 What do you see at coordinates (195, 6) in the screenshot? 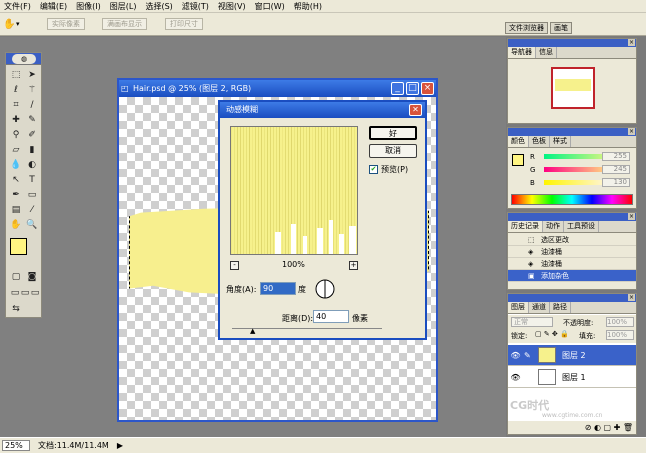
I see `menu-filter: 滤镜(T)` at bounding box center [195, 6].